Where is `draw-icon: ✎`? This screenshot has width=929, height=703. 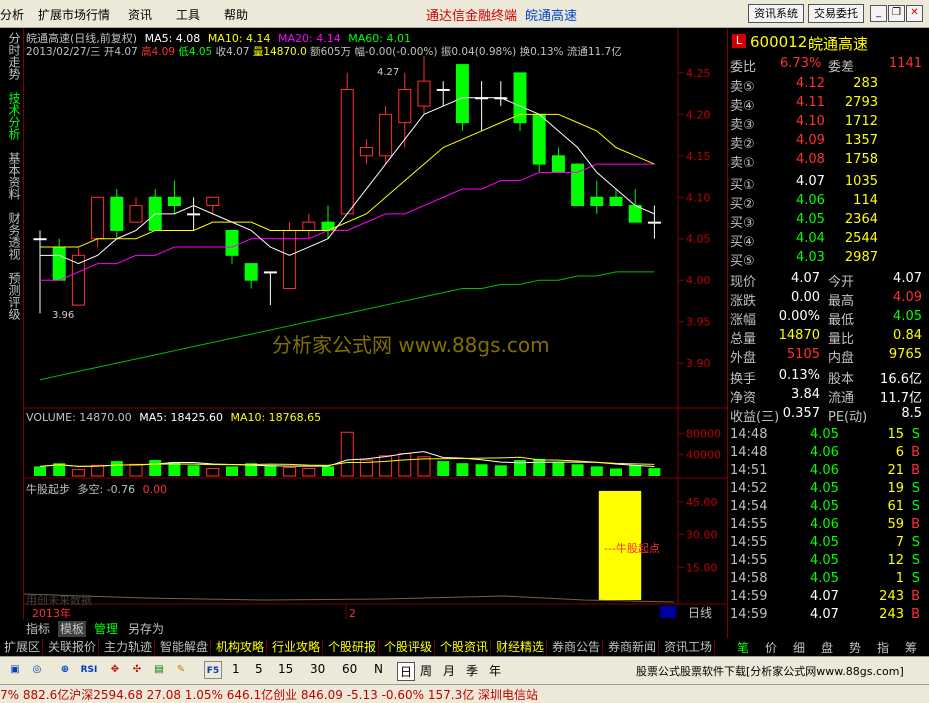
draw-icon: ✎ is located at coordinates (181, 670).